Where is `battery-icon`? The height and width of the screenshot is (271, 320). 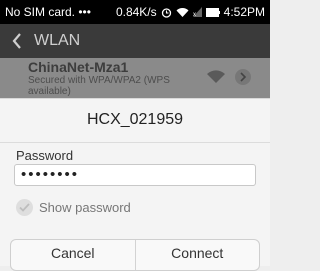
battery-icon is located at coordinates (212, 12).